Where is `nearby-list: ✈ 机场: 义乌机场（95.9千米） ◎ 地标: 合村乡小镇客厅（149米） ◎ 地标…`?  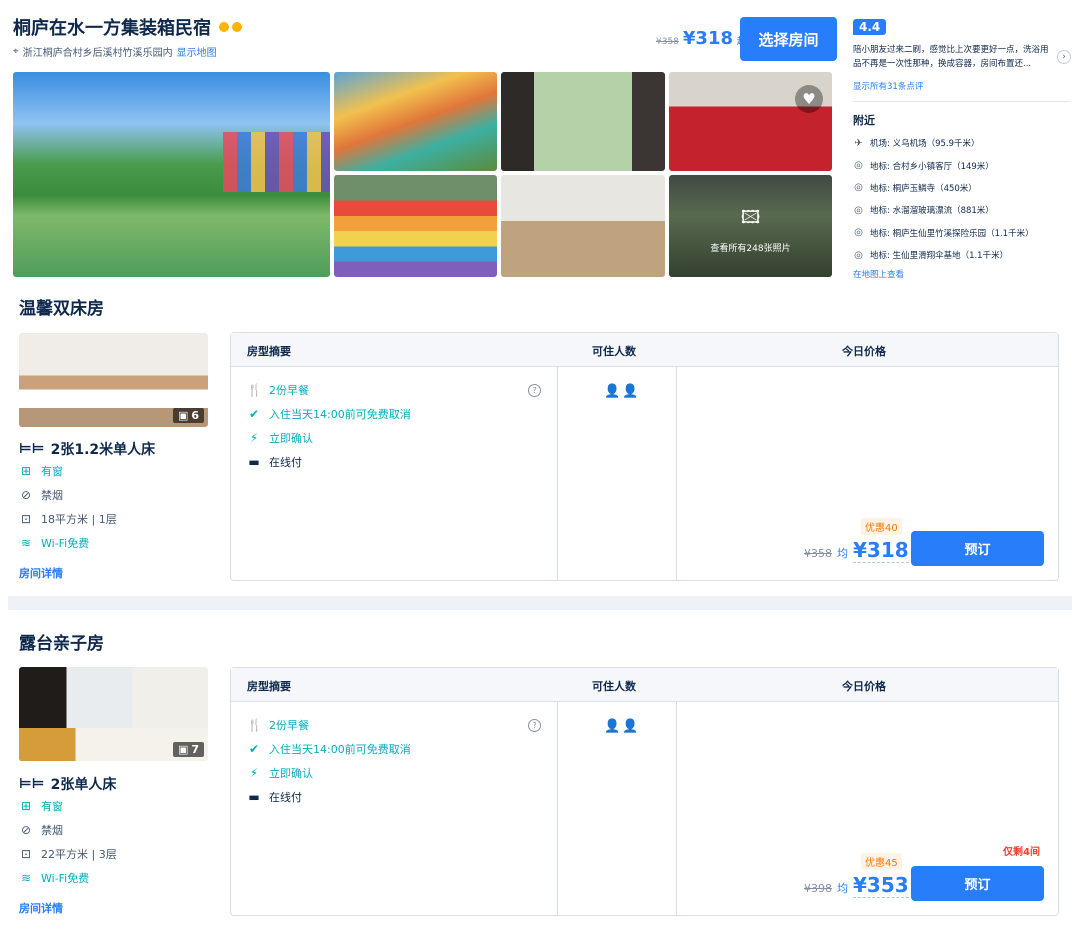 nearby-list: ✈ 机场: 义乌机场（95.9千米） ◎ 地标: 合村乡小镇客厅（149米） ◎ 地标… is located at coordinates (943, 199).